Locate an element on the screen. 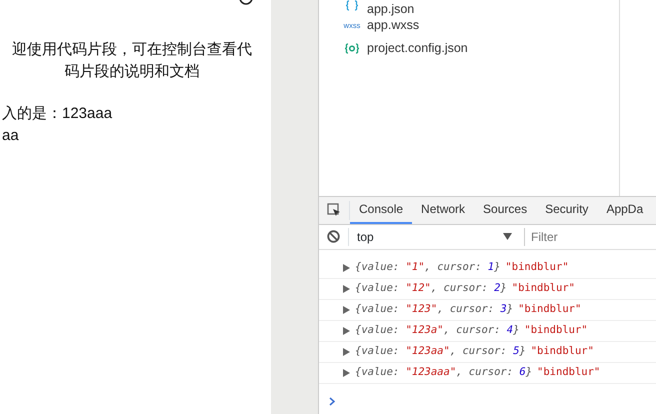 This screenshot has width=656, height=414. devtools-tab: Security is located at coordinates (567, 210).